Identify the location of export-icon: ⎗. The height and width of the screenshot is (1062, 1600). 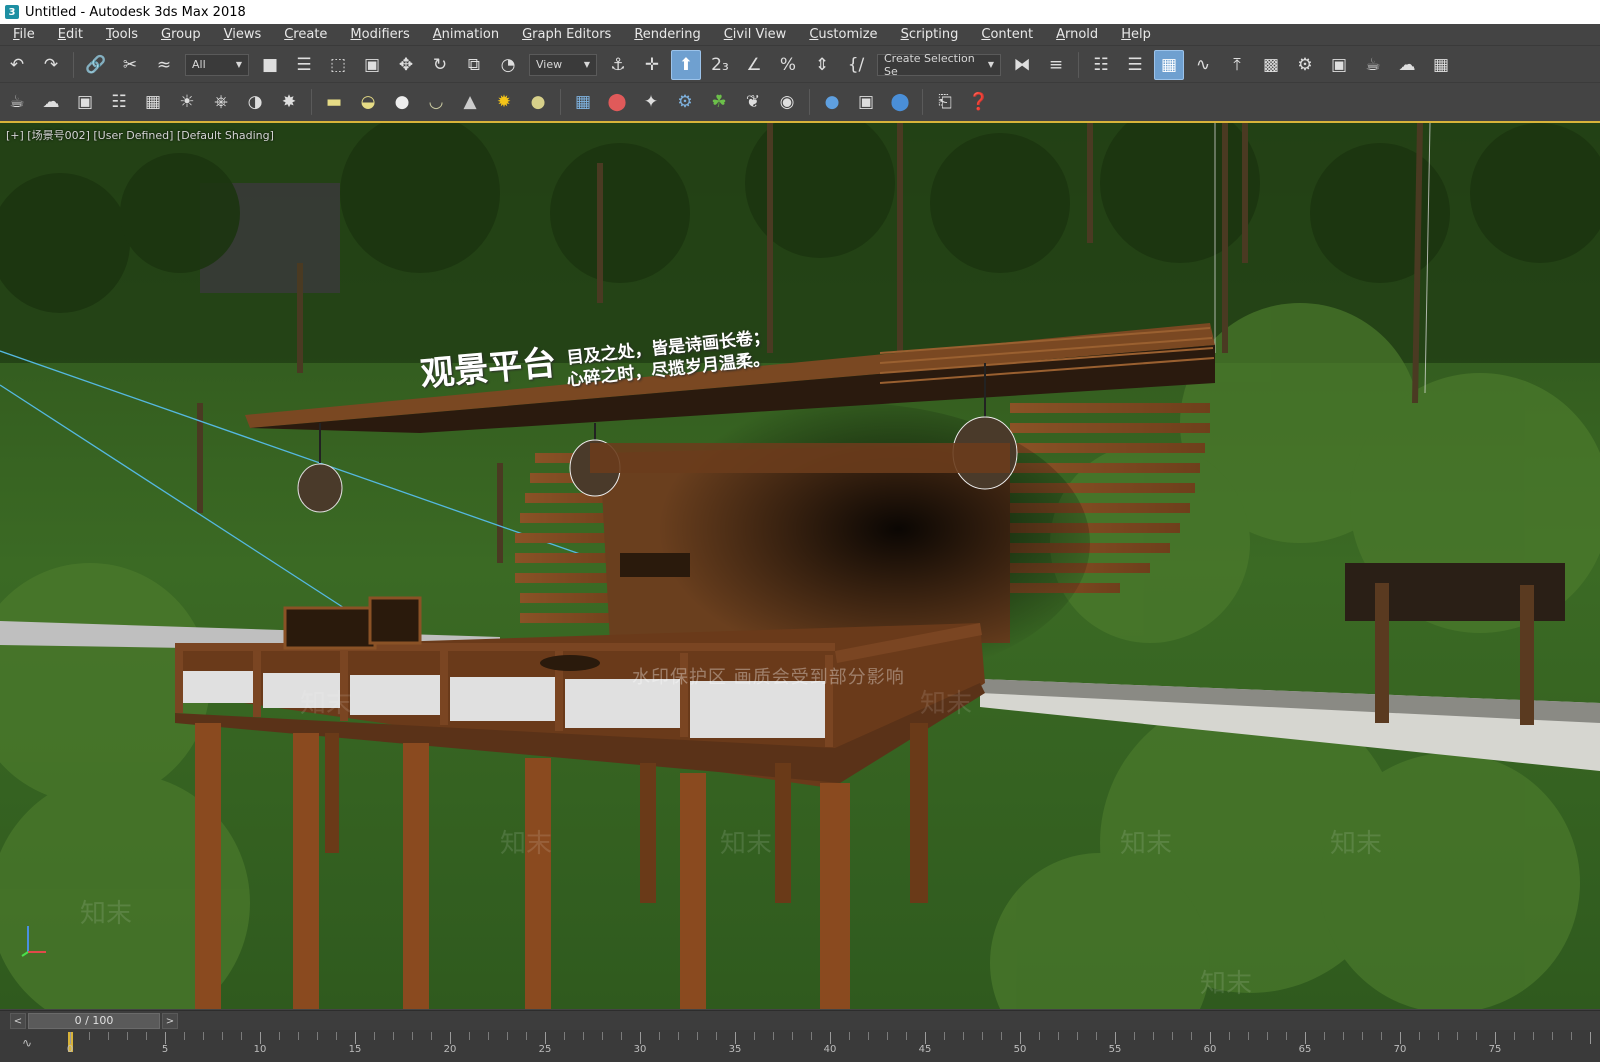
(945, 102).